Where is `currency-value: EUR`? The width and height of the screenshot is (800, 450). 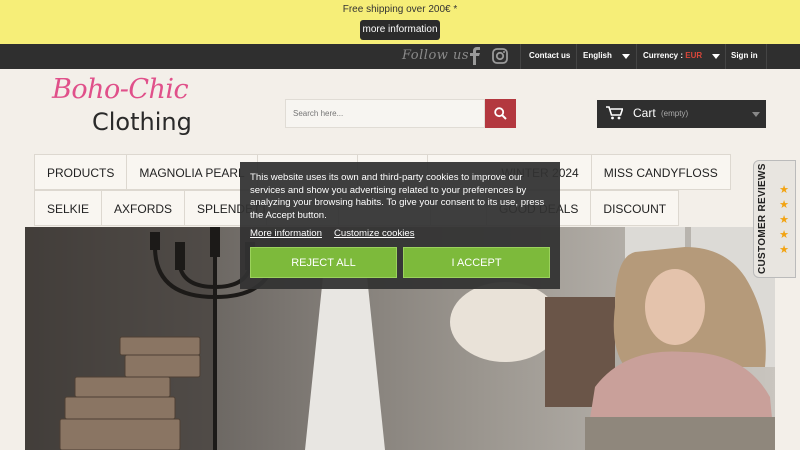 currency-value: EUR is located at coordinates (694, 55).